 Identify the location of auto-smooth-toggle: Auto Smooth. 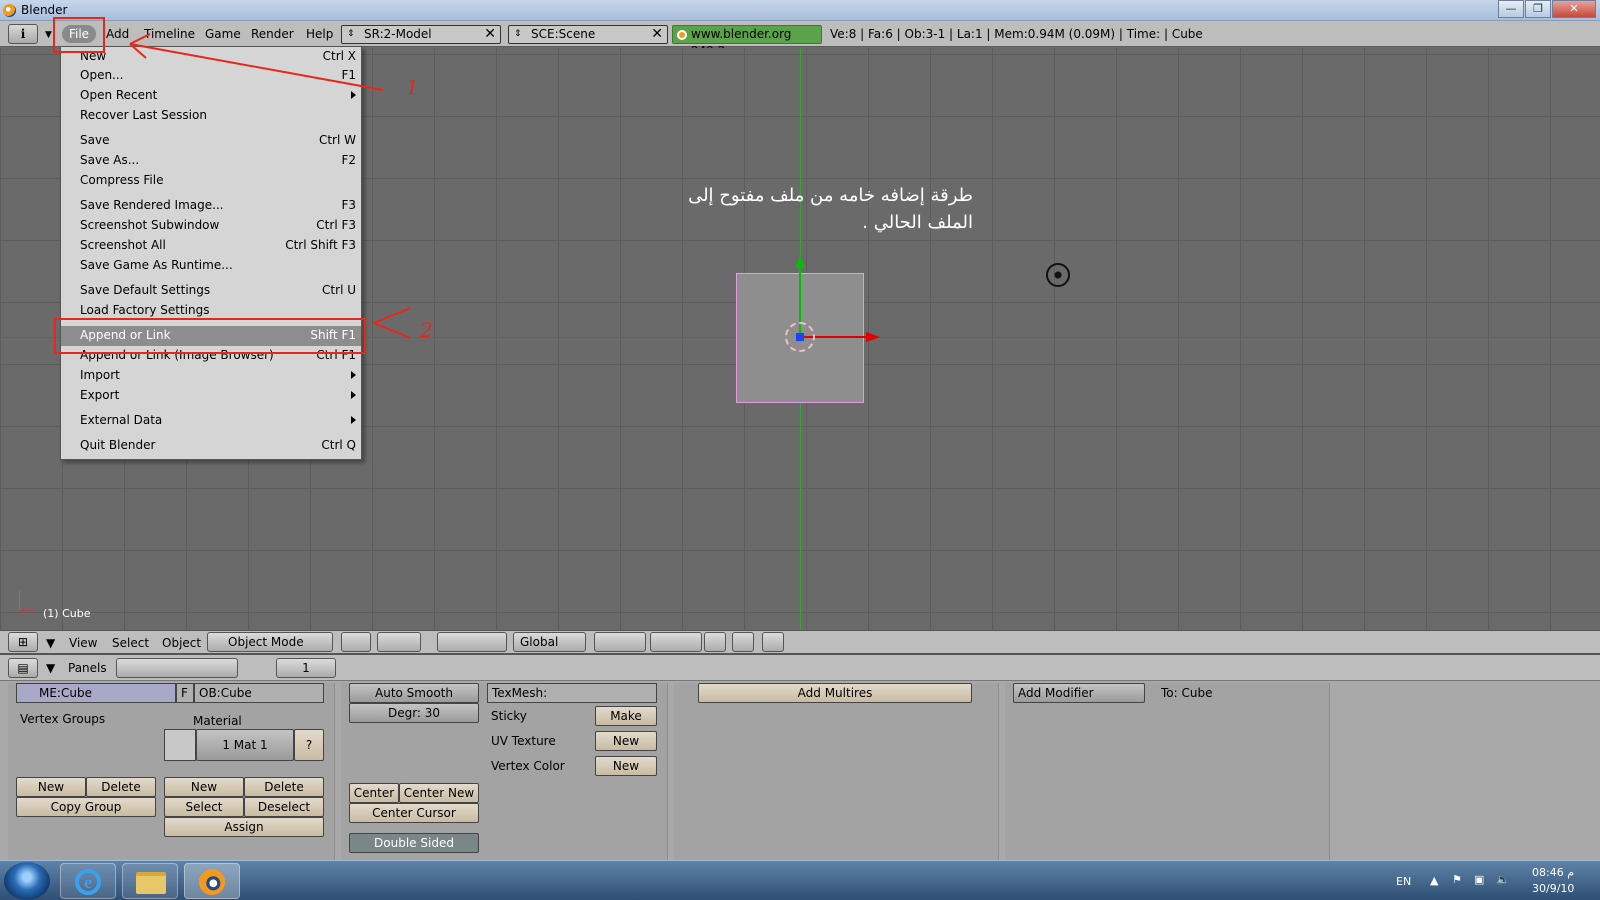
(414, 693).